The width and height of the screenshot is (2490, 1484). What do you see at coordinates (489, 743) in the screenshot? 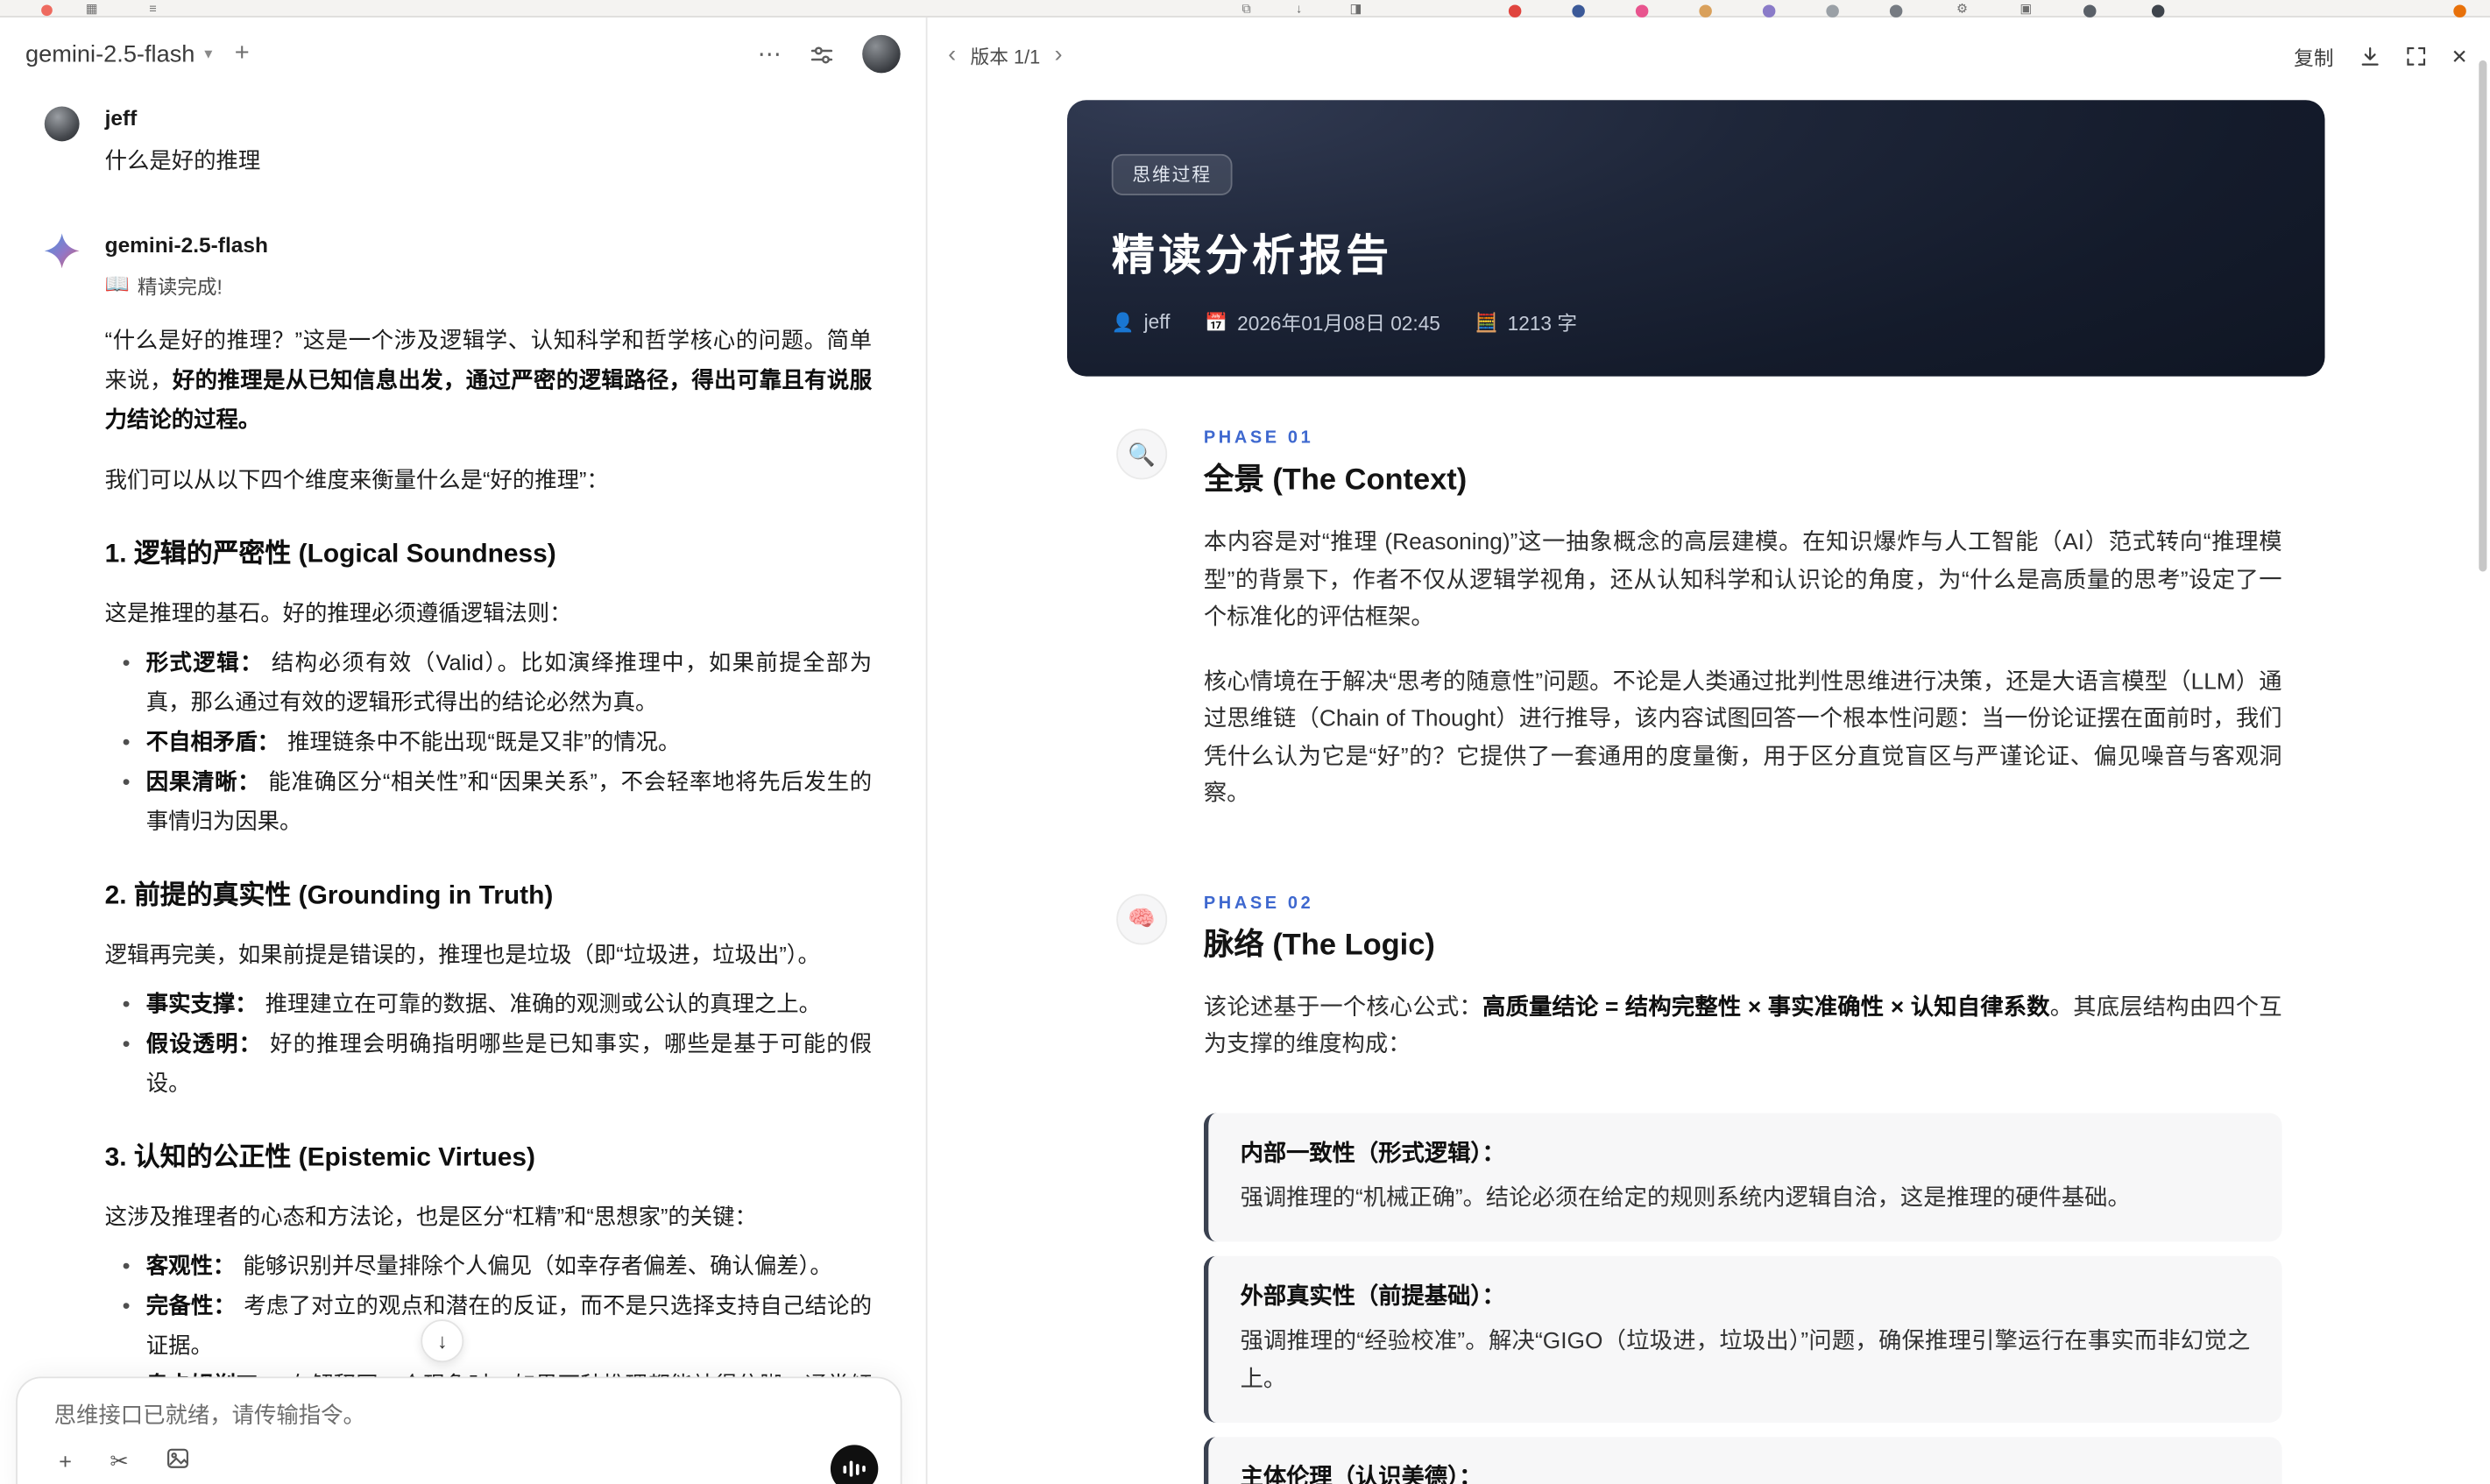
I see `list-item: 不自相矛盾：推理链条中不能出现“既是又非”的情况。` at bounding box center [489, 743].